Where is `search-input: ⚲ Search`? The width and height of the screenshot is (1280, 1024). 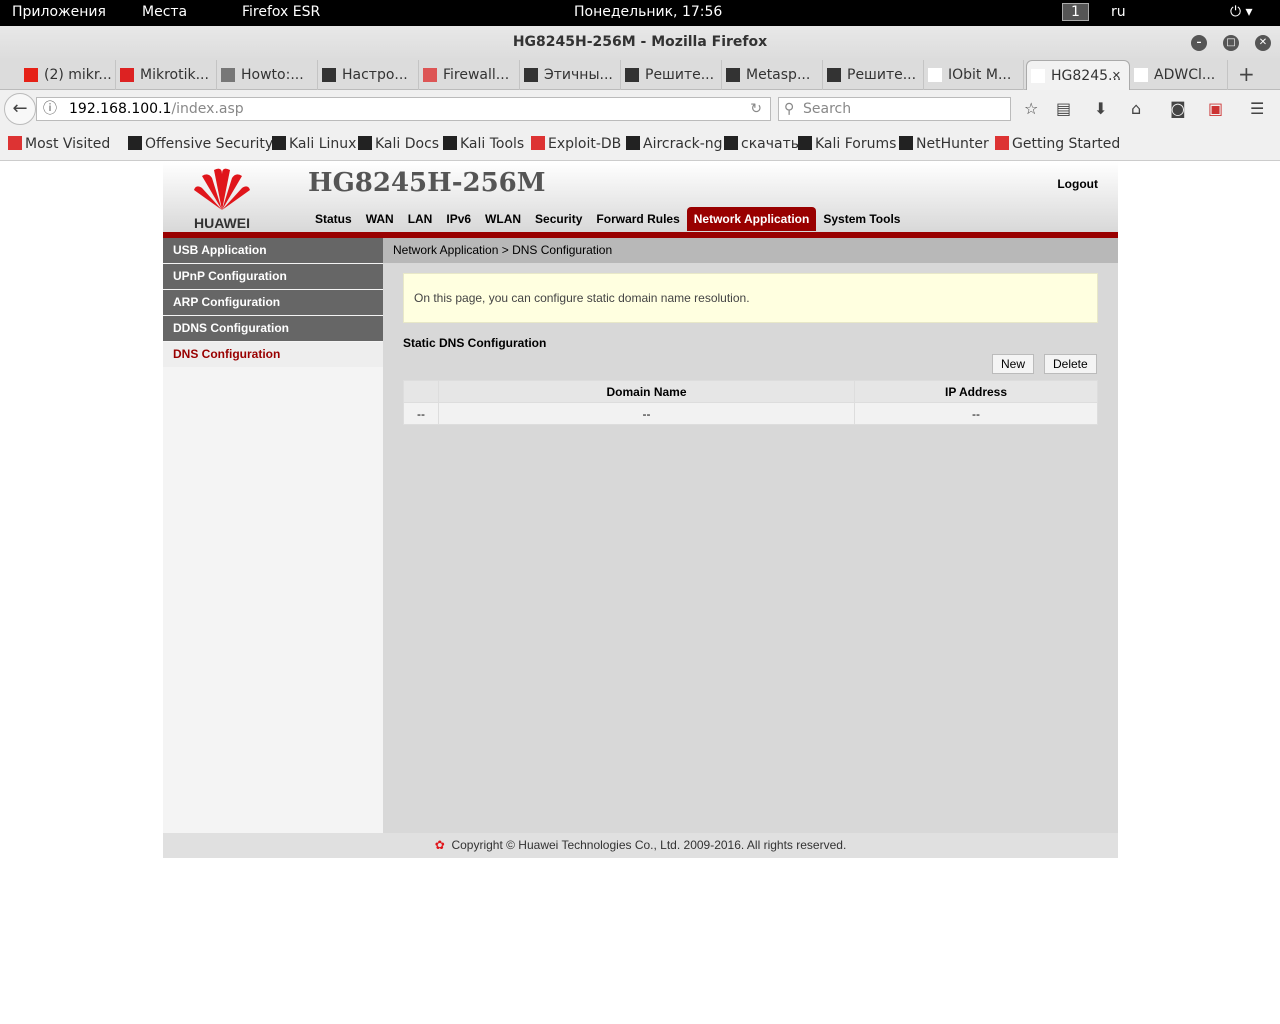
search-input: ⚲ Search is located at coordinates (894, 109).